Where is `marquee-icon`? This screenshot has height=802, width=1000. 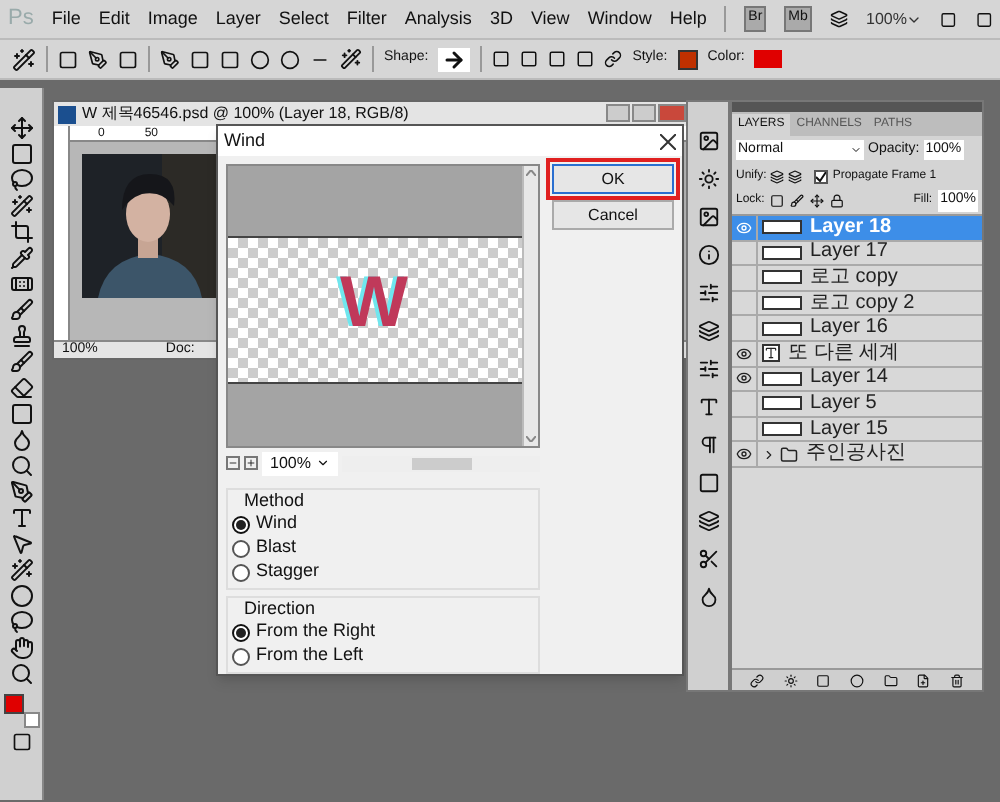 marquee-icon is located at coordinates (21, 154).